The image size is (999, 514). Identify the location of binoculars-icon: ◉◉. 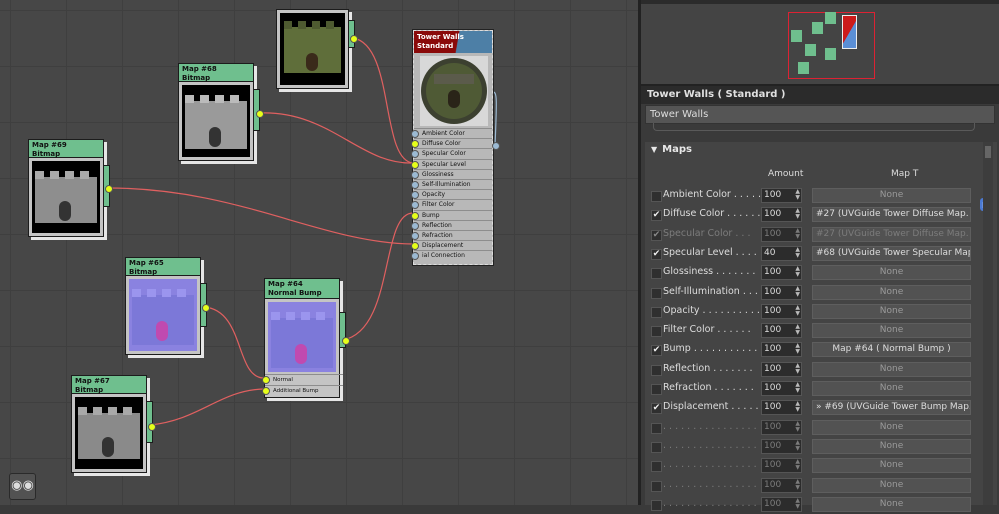
(22, 486).